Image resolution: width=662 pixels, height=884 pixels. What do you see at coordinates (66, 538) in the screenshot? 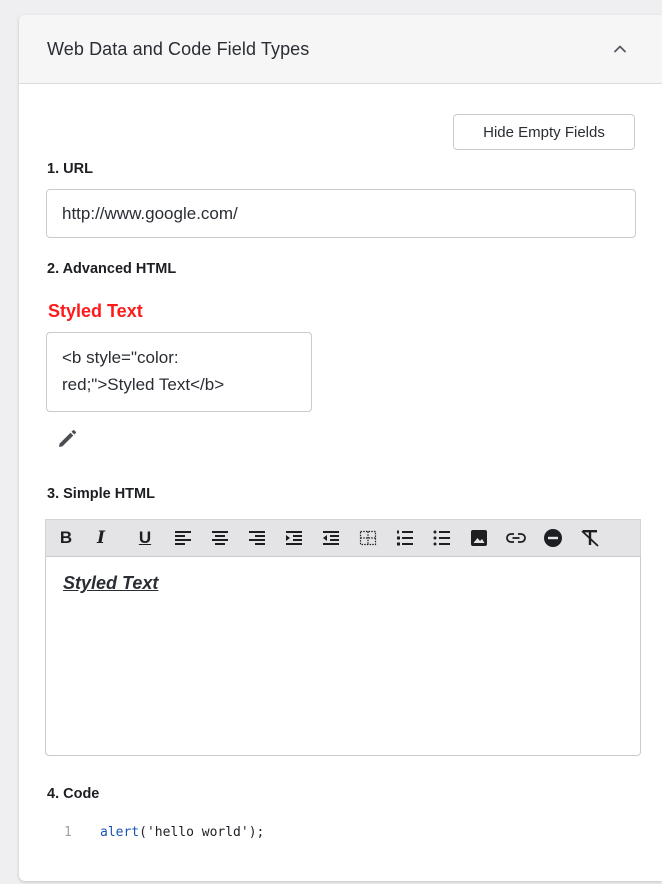
I see `bold-button: B` at bounding box center [66, 538].